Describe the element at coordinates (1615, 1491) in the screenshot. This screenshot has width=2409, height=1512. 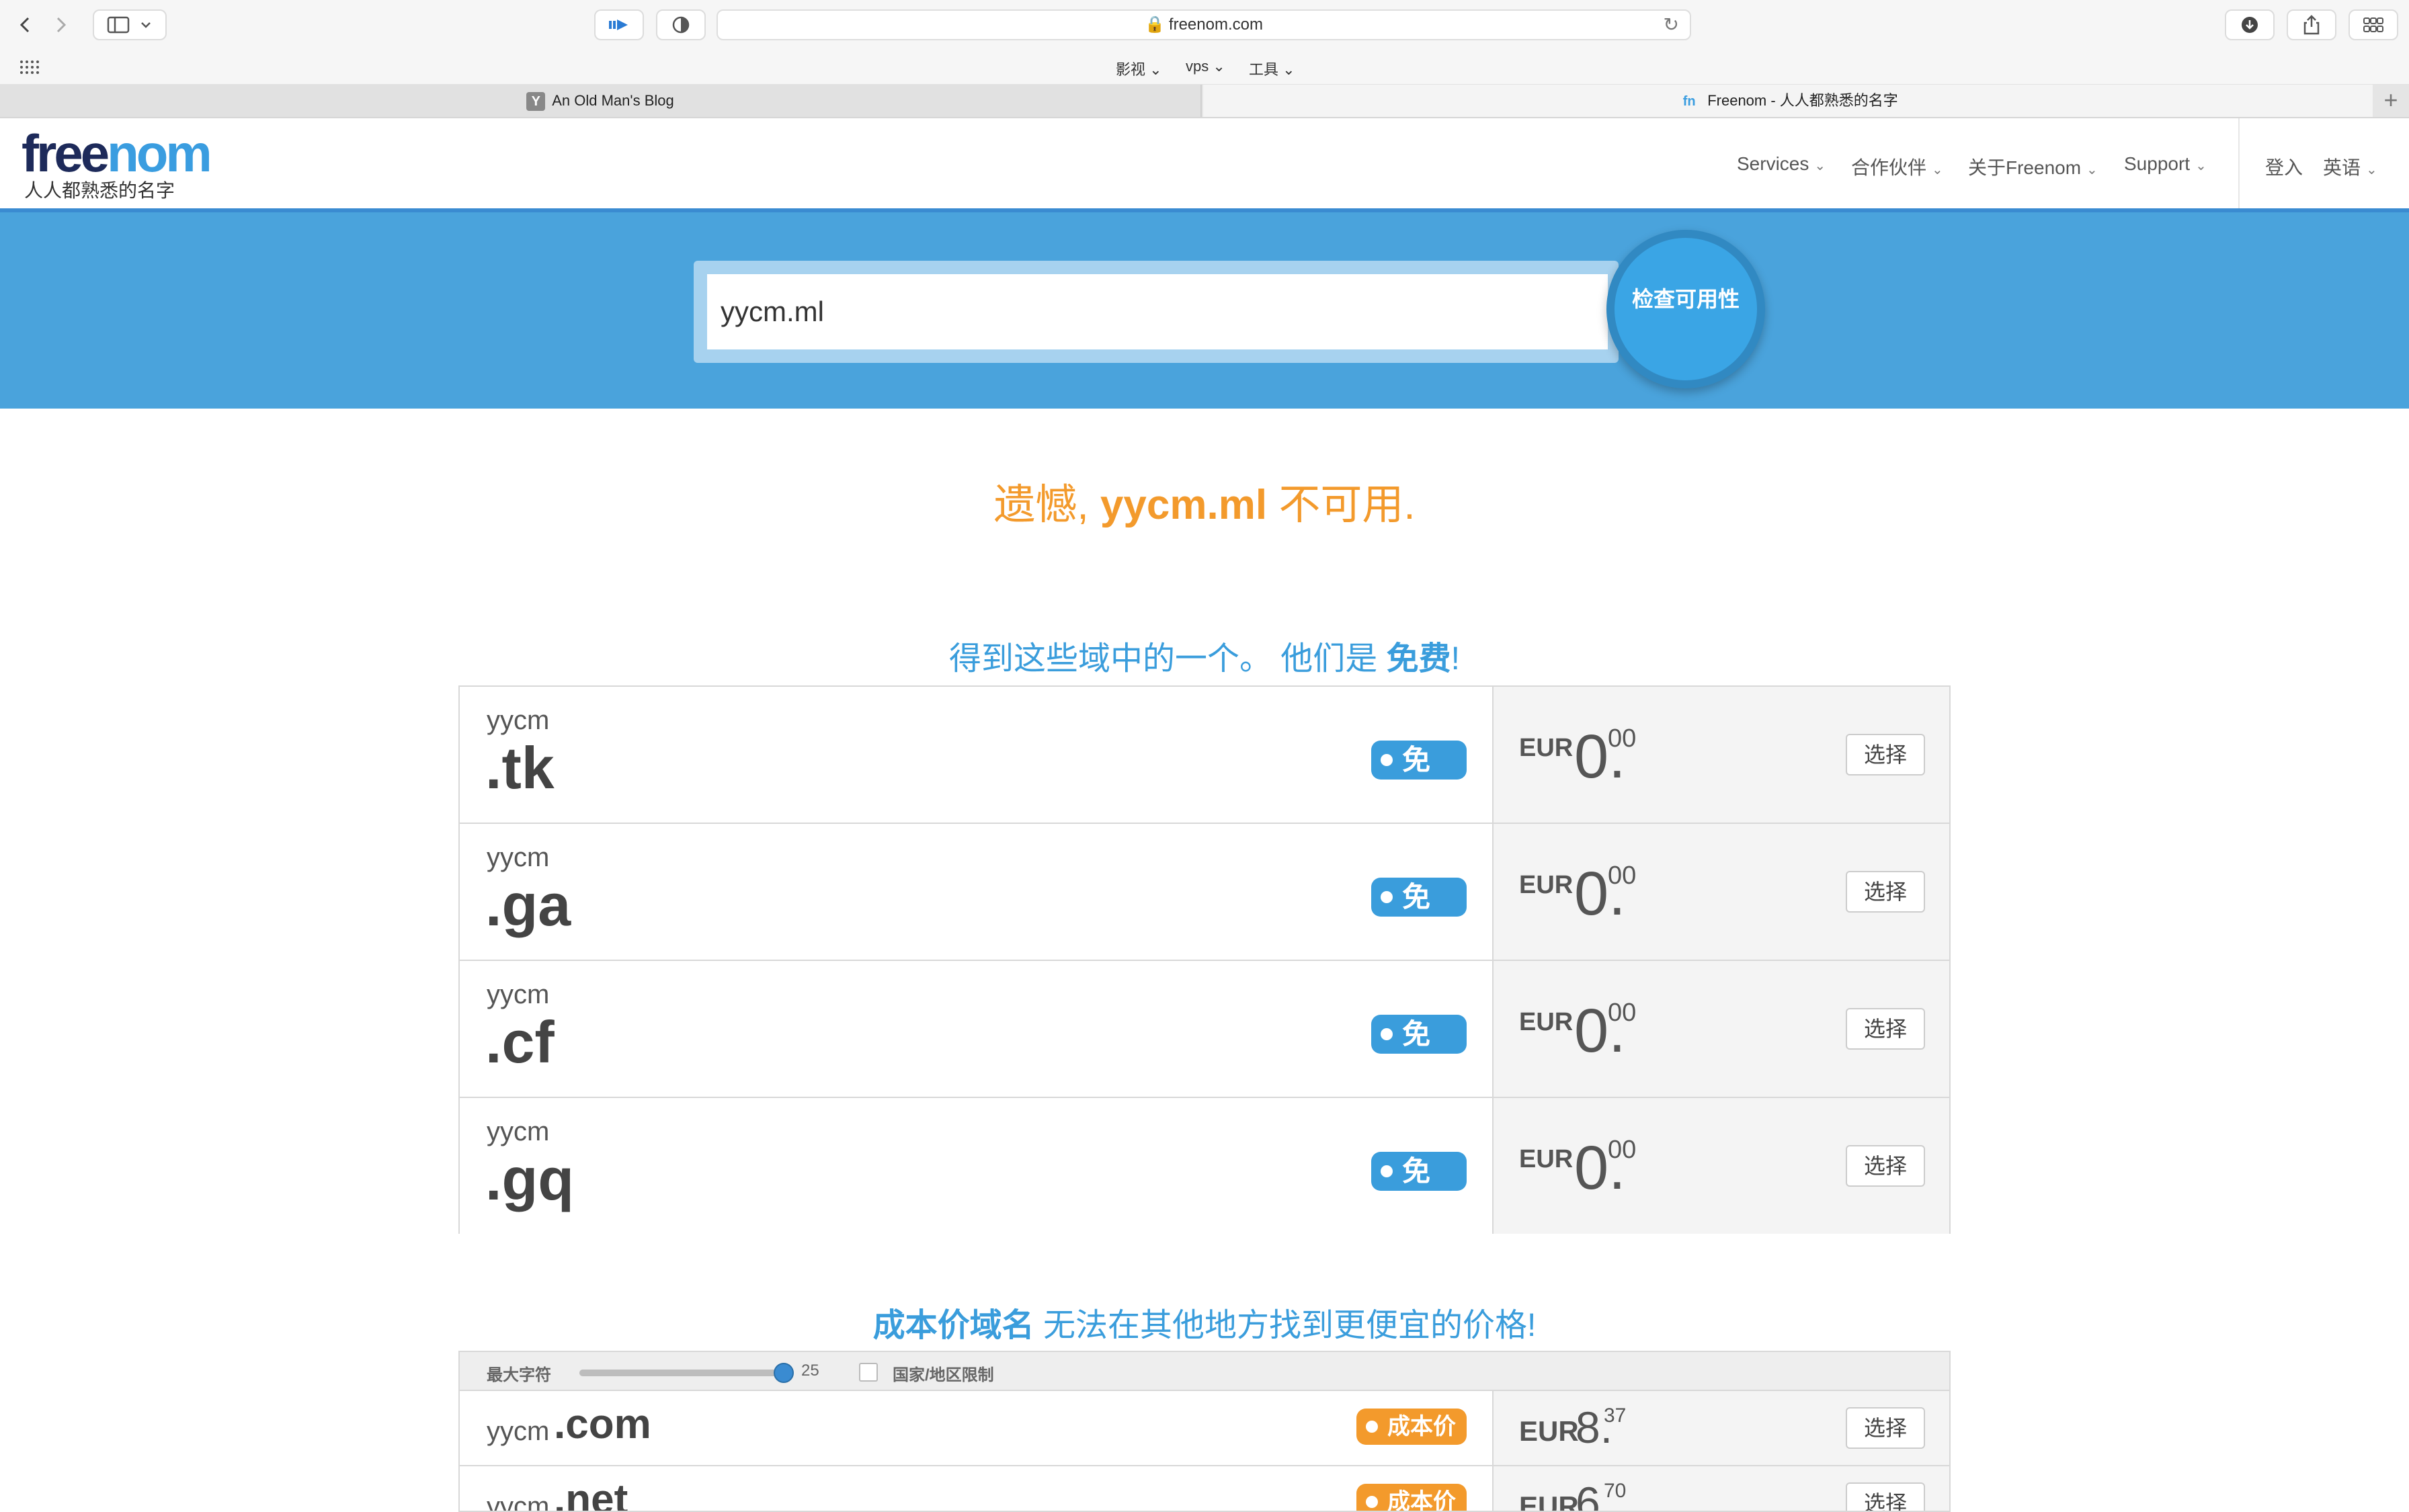
I see `price-decimal: 70` at that location.